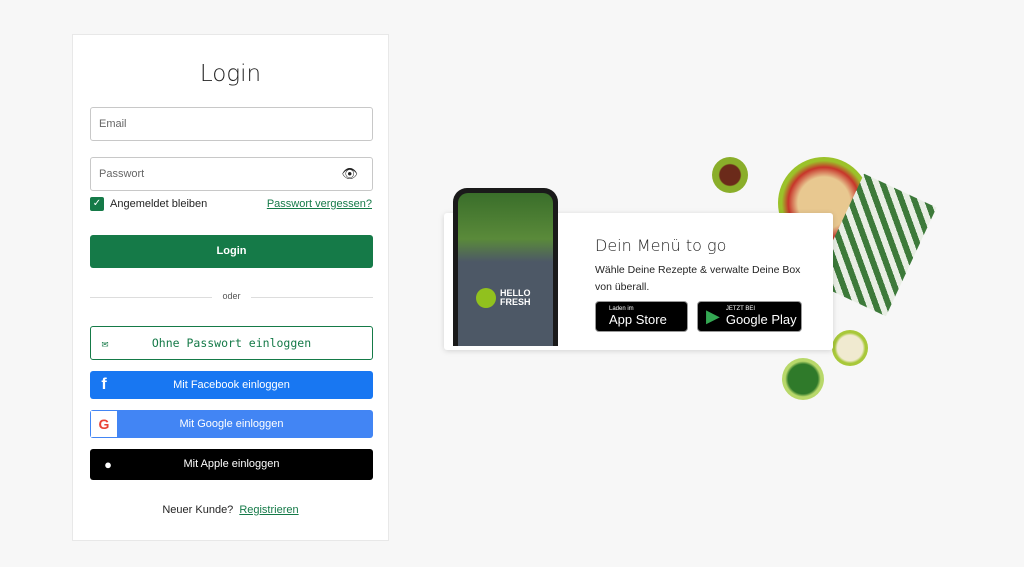  Describe the element at coordinates (108, 464) in the screenshot. I see `apple-icon: ●` at that location.